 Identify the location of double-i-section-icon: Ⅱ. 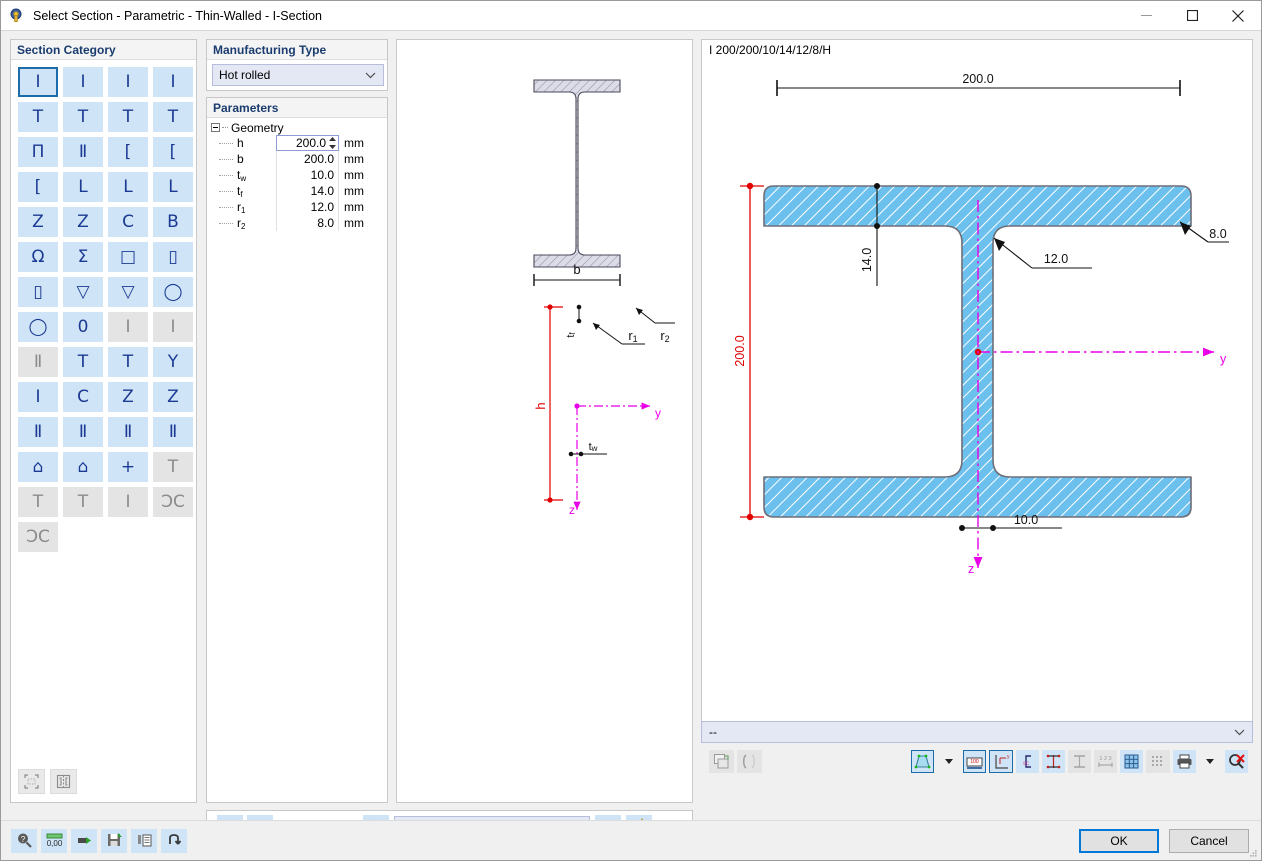
(83, 151).